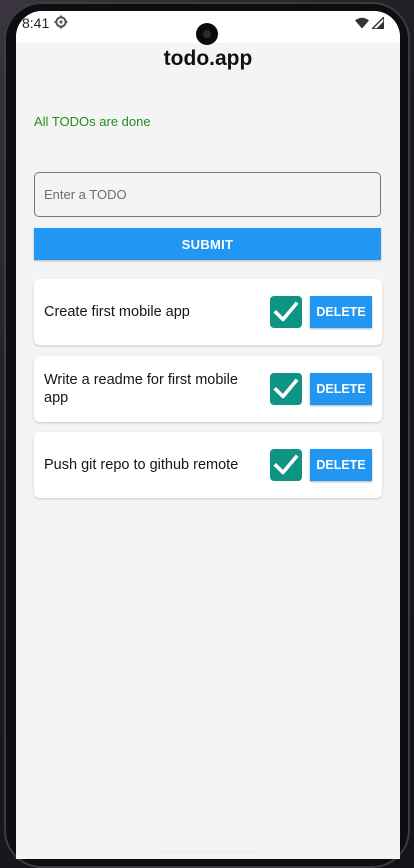  Describe the element at coordinates (208, 58) in the screenshot. I see `page-title: todo.app` at that location.